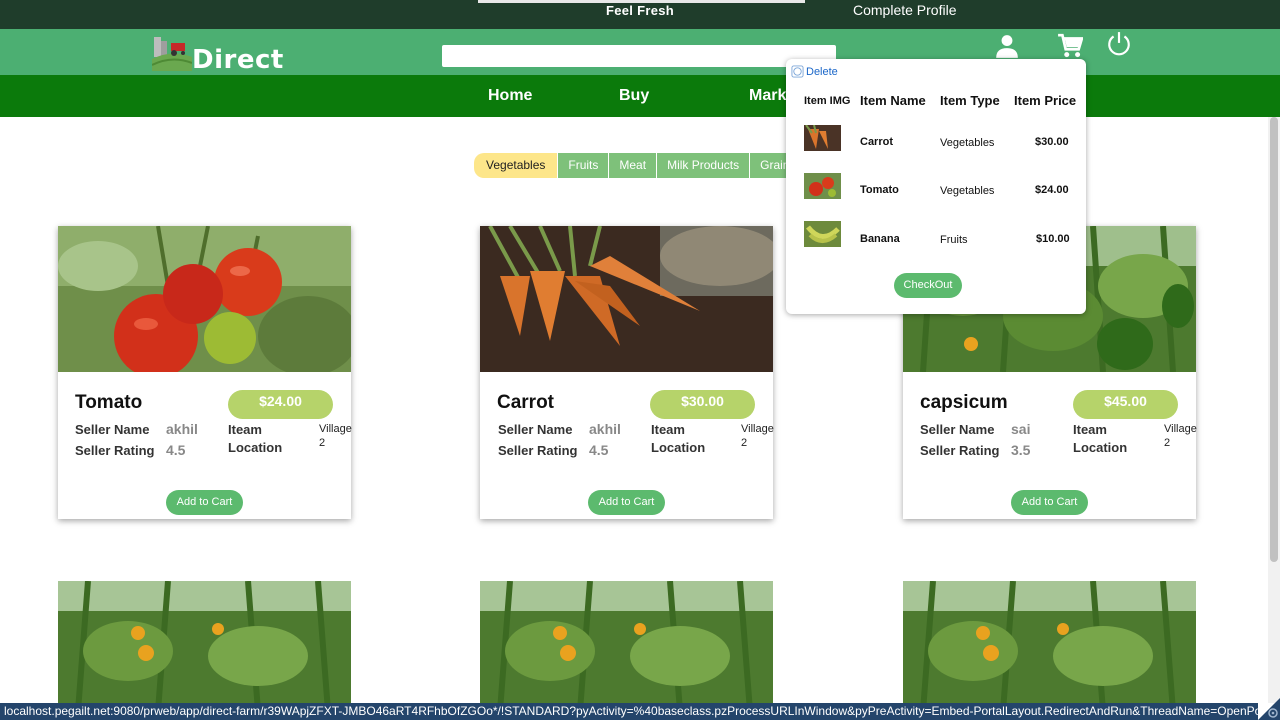  Describe the element at coordinates (584, 165) in the screenshot. I see `category-fruits: Fruits` at that location.